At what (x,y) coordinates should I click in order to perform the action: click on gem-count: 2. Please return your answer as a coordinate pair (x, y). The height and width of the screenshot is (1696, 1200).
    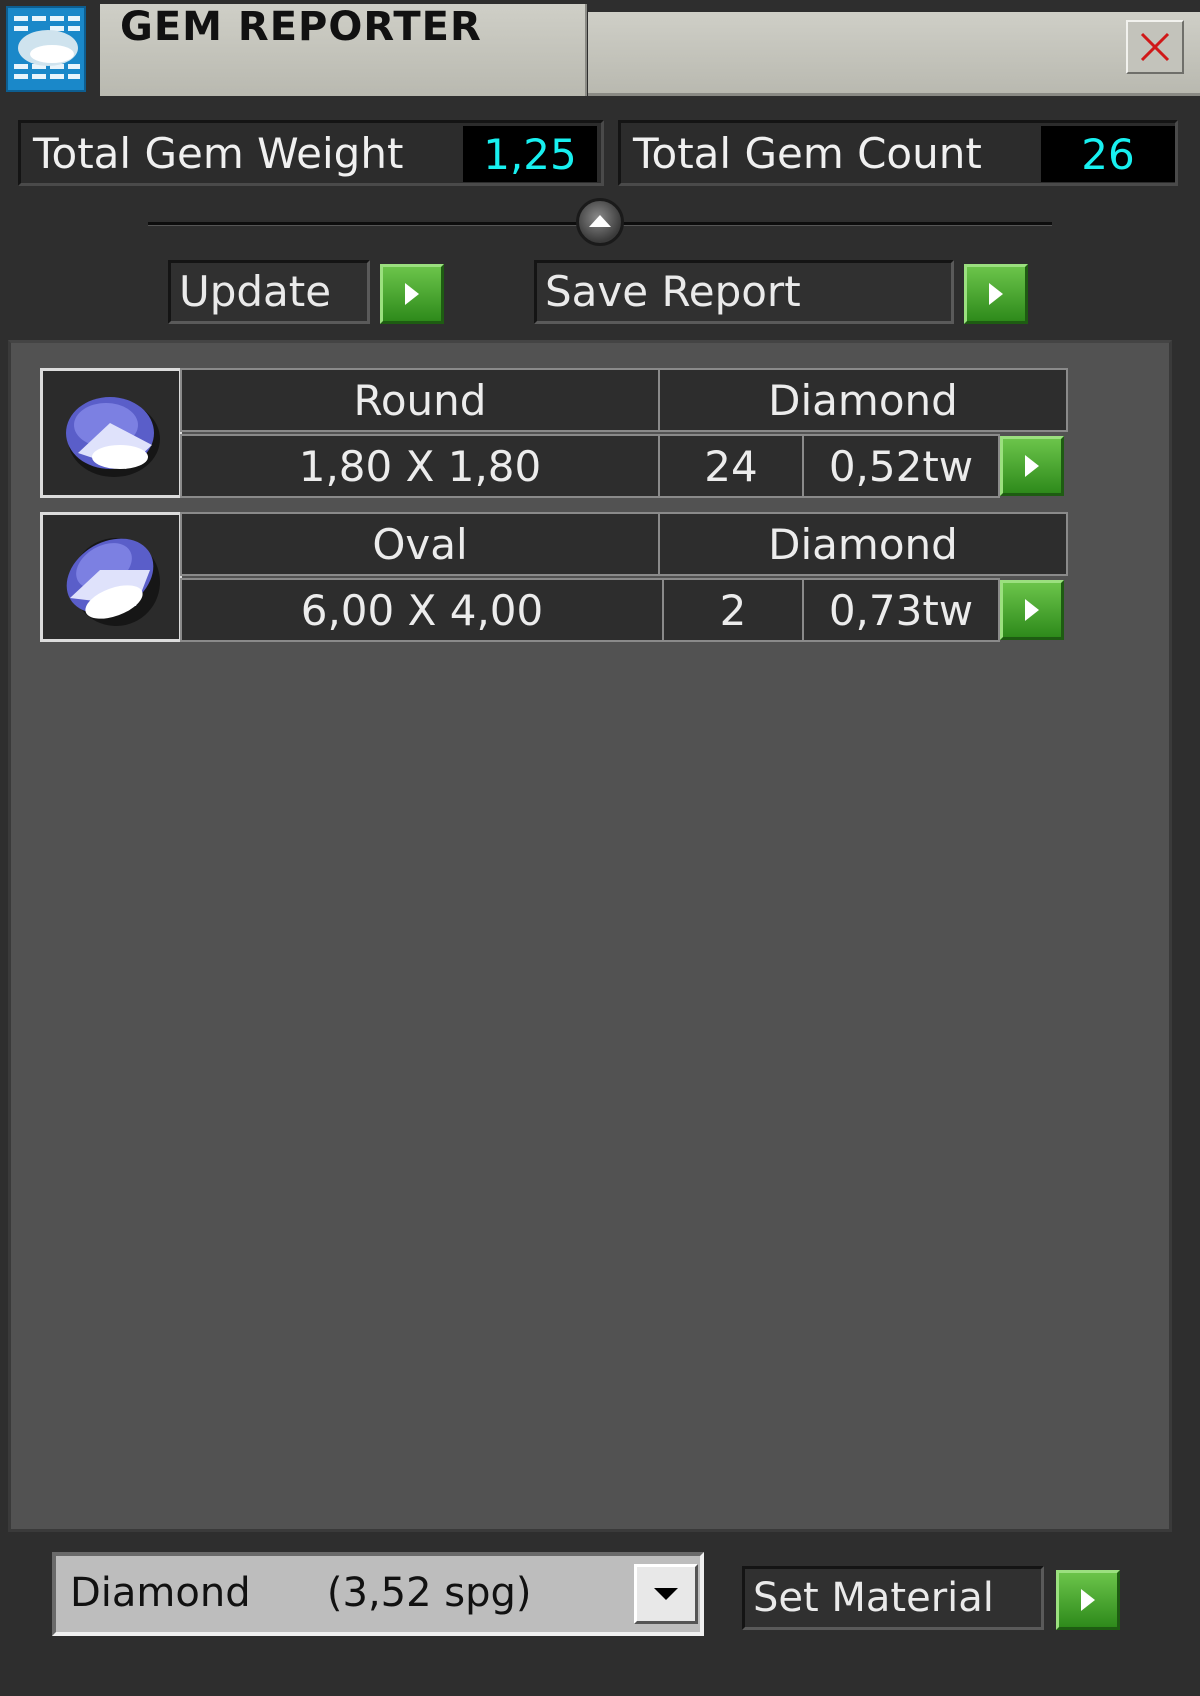
    Looking at the image, I should click on (733, 610).